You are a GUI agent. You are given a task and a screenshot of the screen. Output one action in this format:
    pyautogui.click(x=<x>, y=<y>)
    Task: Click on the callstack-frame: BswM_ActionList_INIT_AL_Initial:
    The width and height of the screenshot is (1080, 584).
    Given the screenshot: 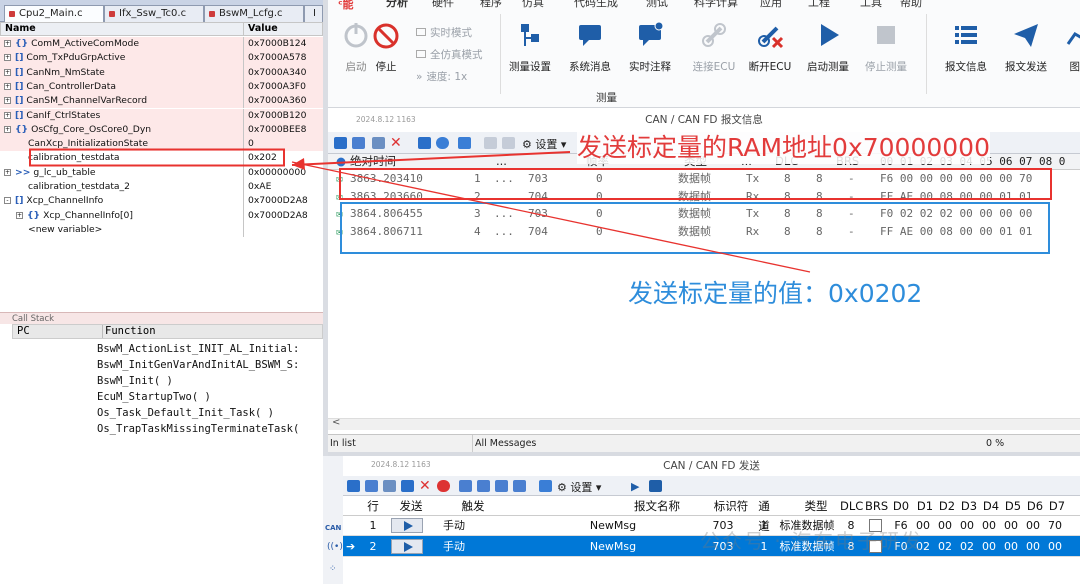 What is the action you would take?
    pyautogui.click(x=210, y=349)
    